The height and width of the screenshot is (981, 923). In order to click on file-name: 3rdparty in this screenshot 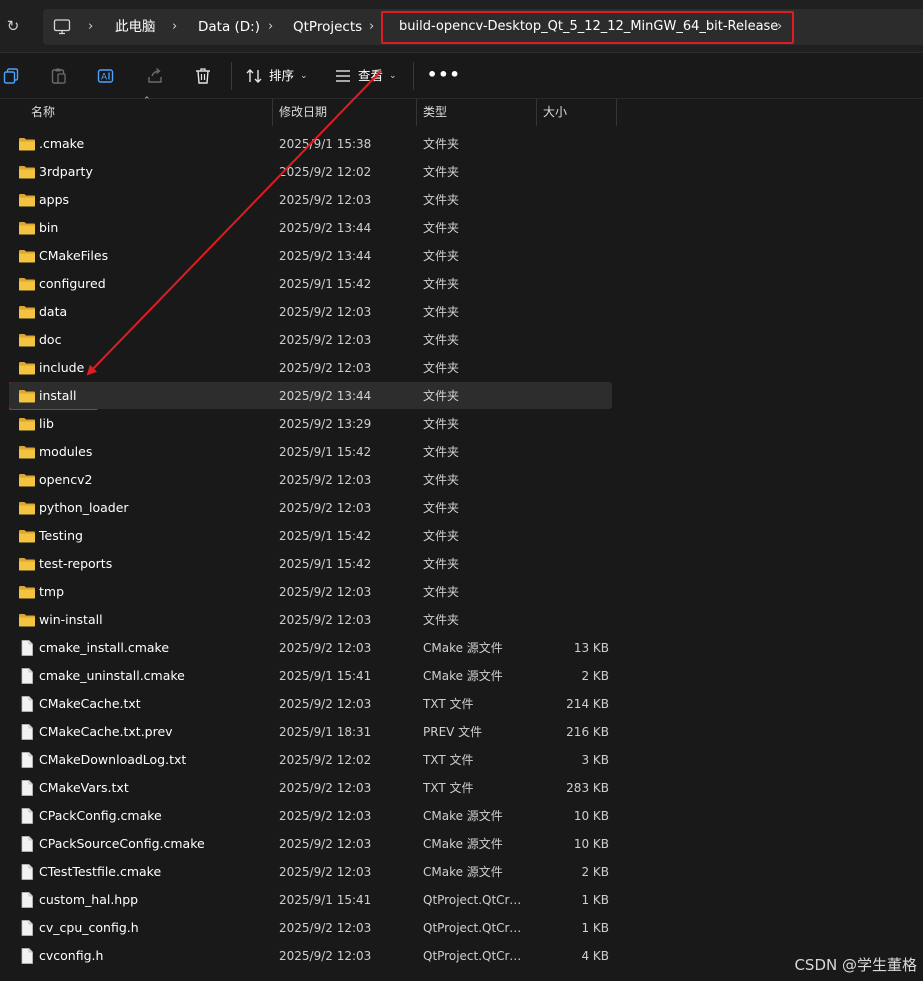, I will do `click(66, 172)`.